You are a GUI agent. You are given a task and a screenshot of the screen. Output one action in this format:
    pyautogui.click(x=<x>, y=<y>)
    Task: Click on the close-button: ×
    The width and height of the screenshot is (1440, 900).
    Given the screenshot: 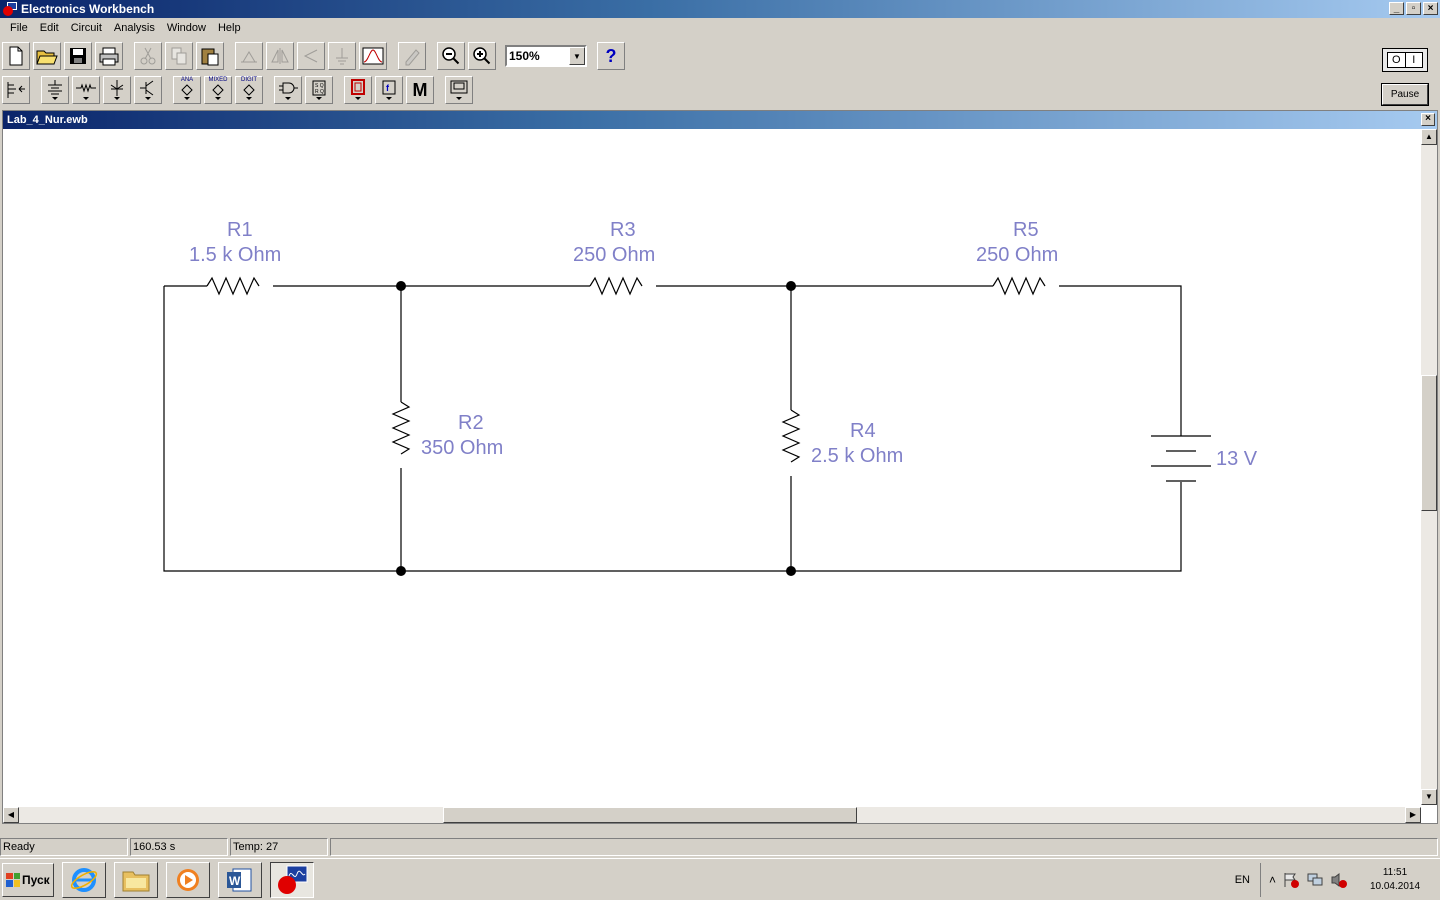 What is the action you would take?
    pyautogui.click(x=1430, y=8)
    